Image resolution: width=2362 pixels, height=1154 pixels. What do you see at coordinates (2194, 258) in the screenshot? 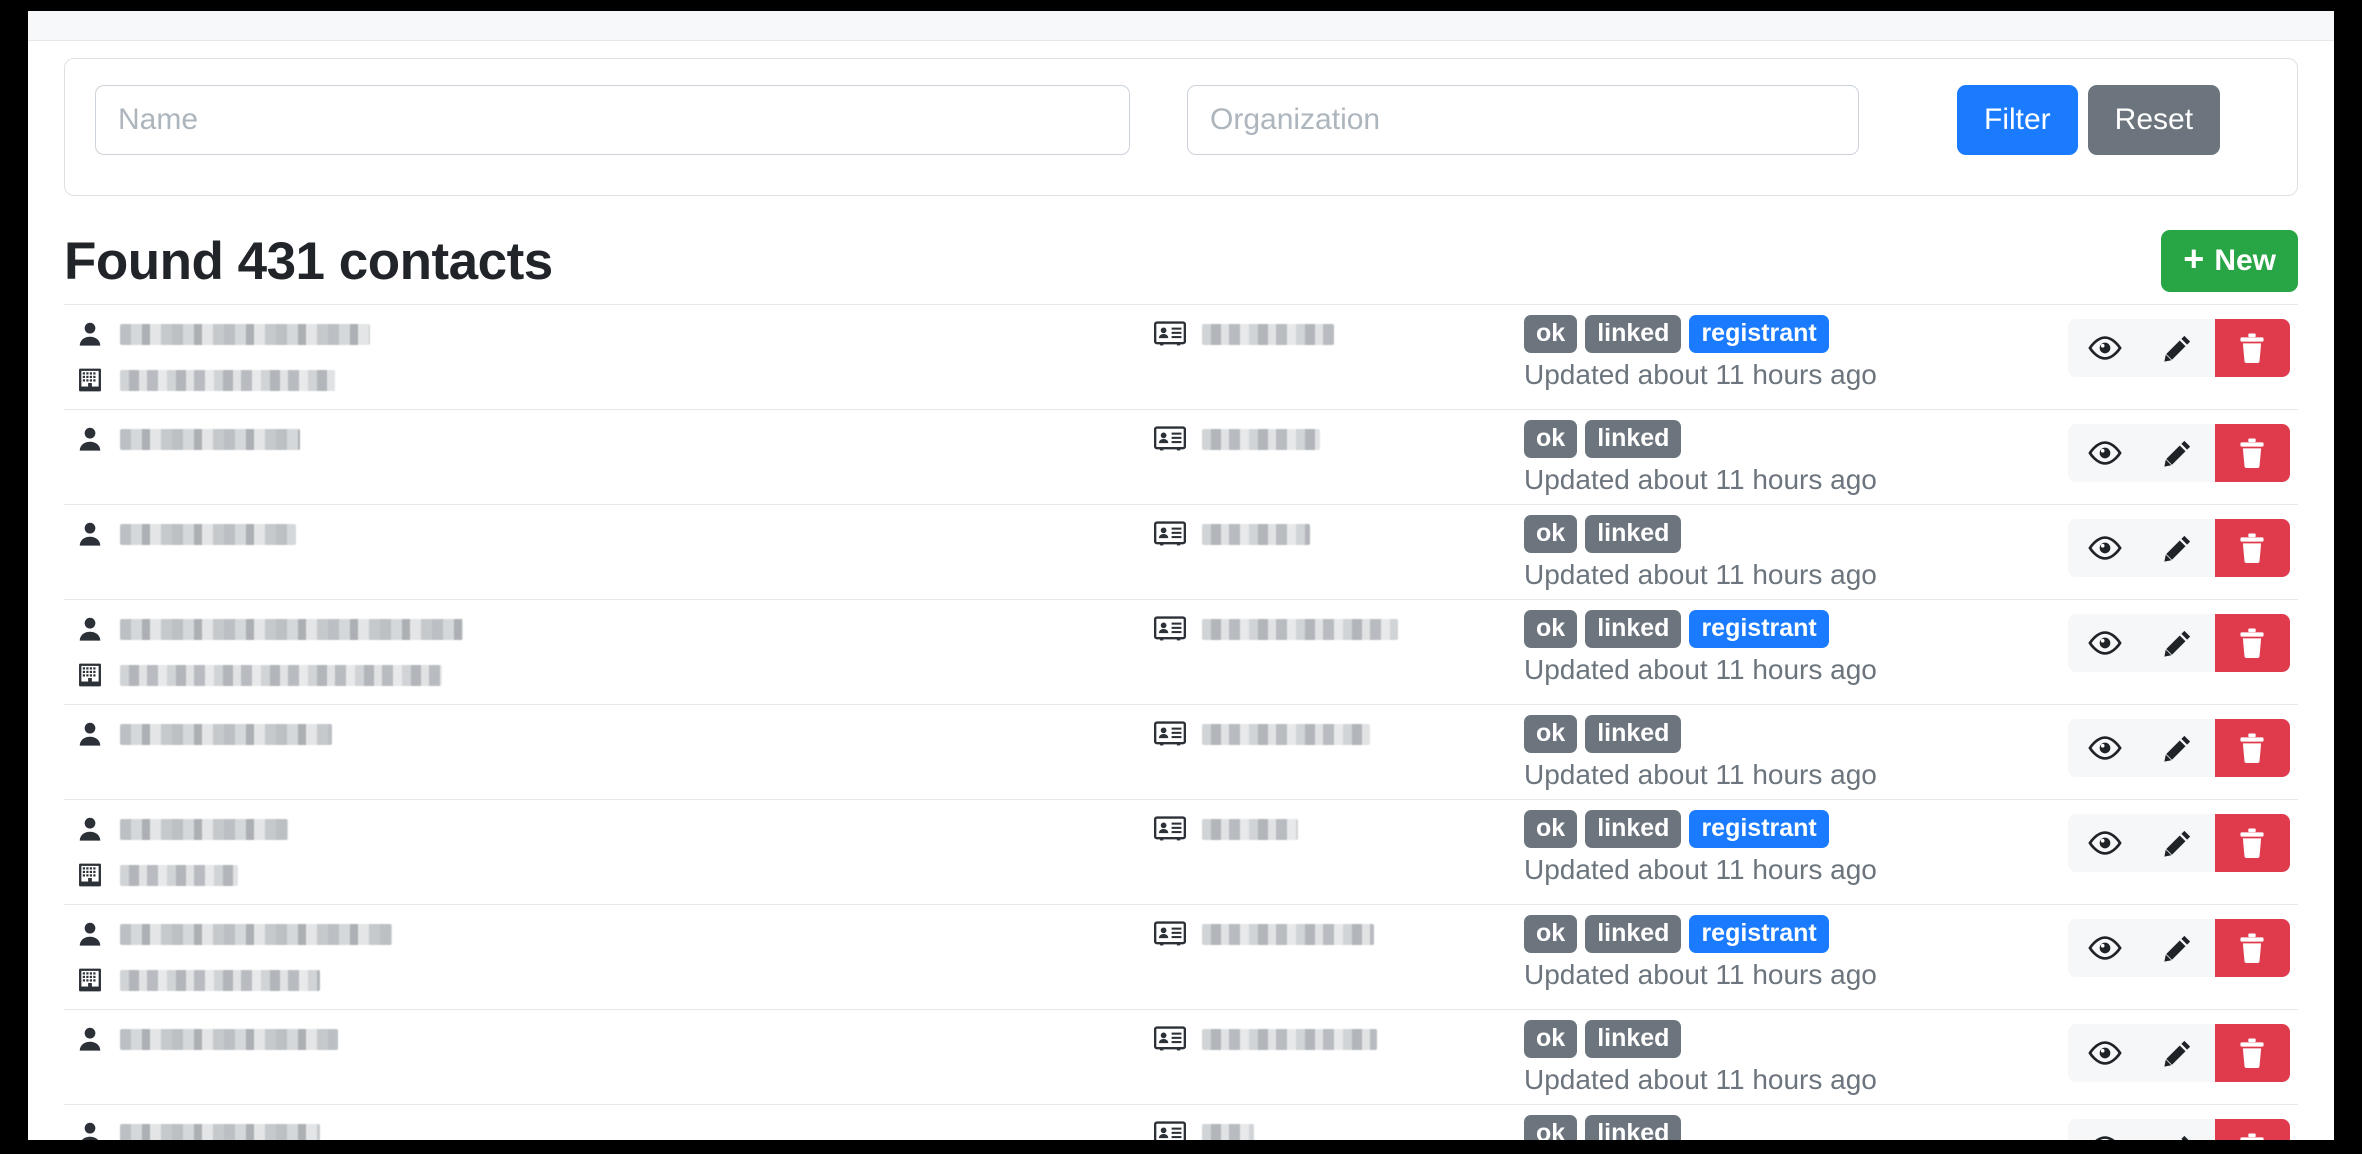
I see `plus-icon: +` at bounding box center [2194, 258].